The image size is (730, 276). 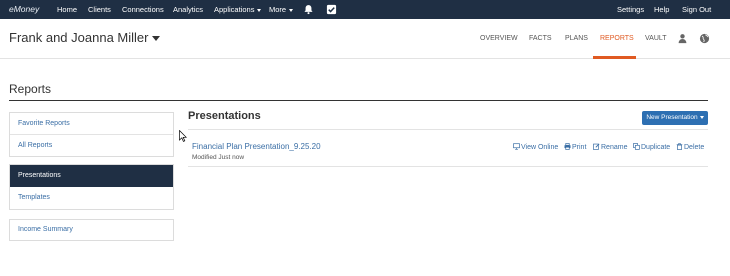 I want to click on bell-icon, so click(x=308, y=9).